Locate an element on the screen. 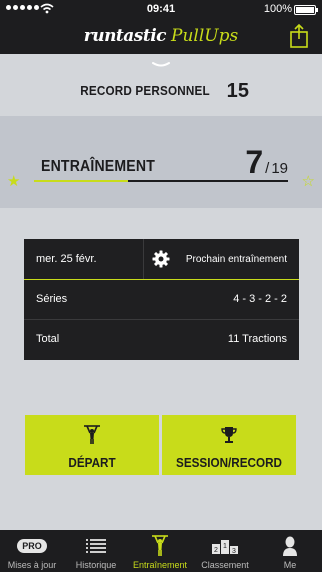 This screenshot has width=322, height=572. tab-label: Classement is located at coordinates (225, 565).